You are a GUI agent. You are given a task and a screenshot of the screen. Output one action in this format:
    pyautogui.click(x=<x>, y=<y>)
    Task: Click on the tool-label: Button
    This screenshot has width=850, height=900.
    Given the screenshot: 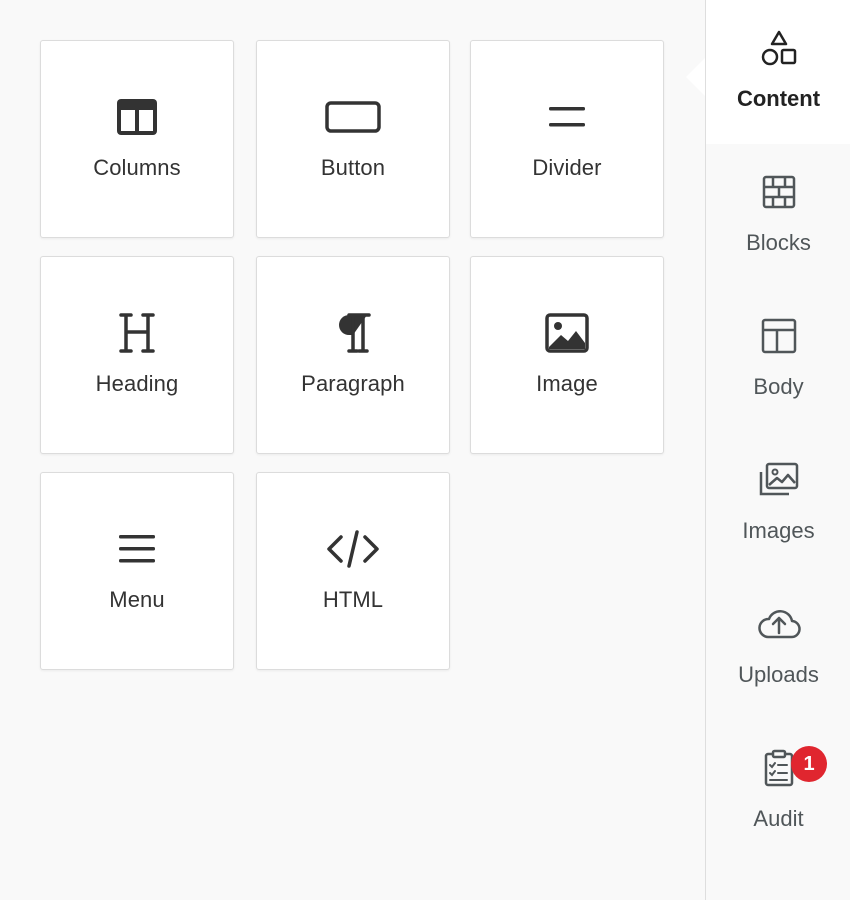 What is the action you would take?
    pyautogui.click(x=353, y=167)
    